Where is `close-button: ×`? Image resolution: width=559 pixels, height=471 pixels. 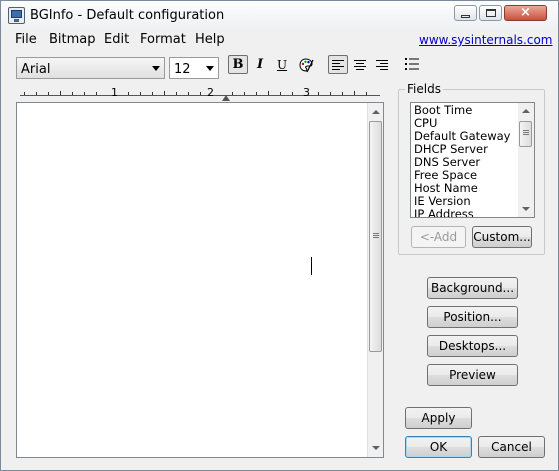
close-button: × is located at coordinates (525, 13).